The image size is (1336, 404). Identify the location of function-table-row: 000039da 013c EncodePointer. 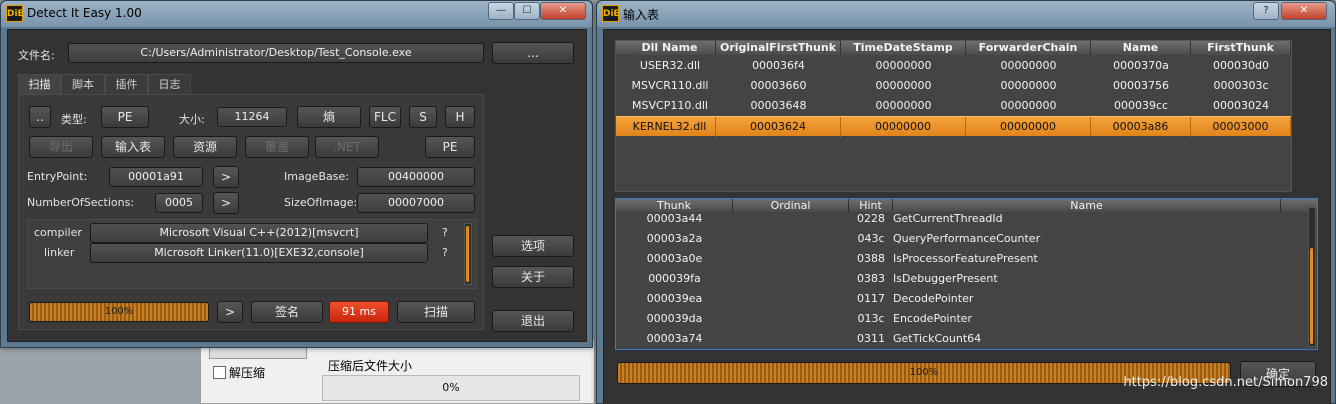
(966, 319).